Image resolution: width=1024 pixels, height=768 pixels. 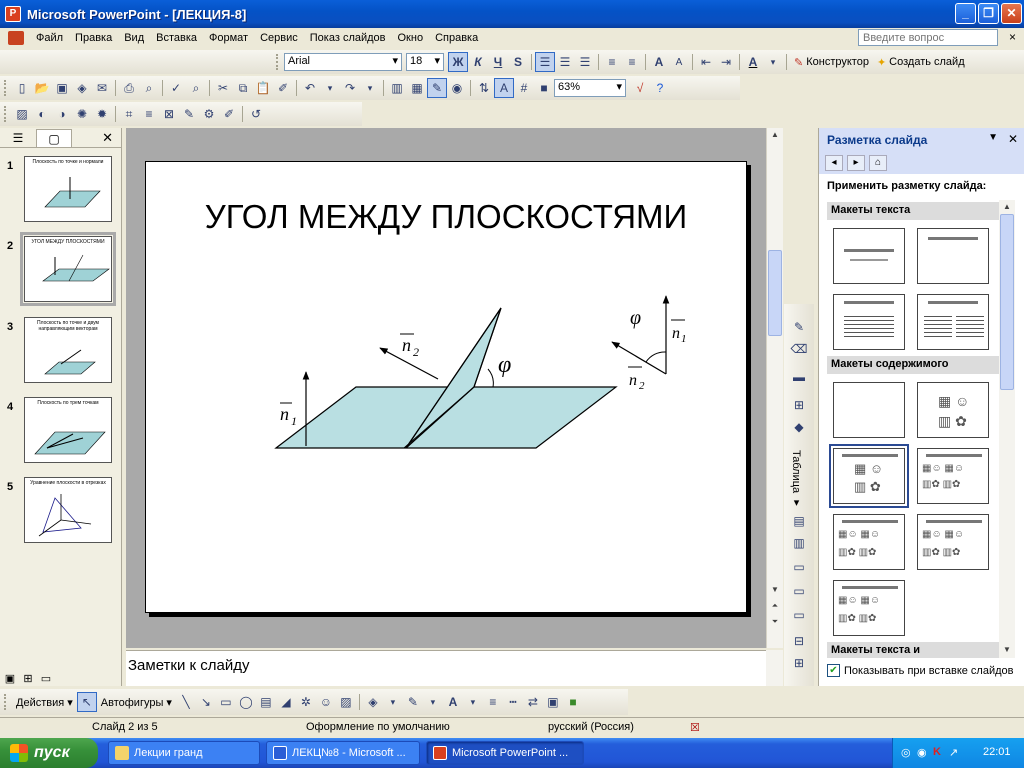 What do you see at coordinates (869, 542) in the screenshot?
I see `layout-title-two-content-over-content: ▦☺ ▦☺ ▥✿ ▥✿` at bounding box center [869, 542].